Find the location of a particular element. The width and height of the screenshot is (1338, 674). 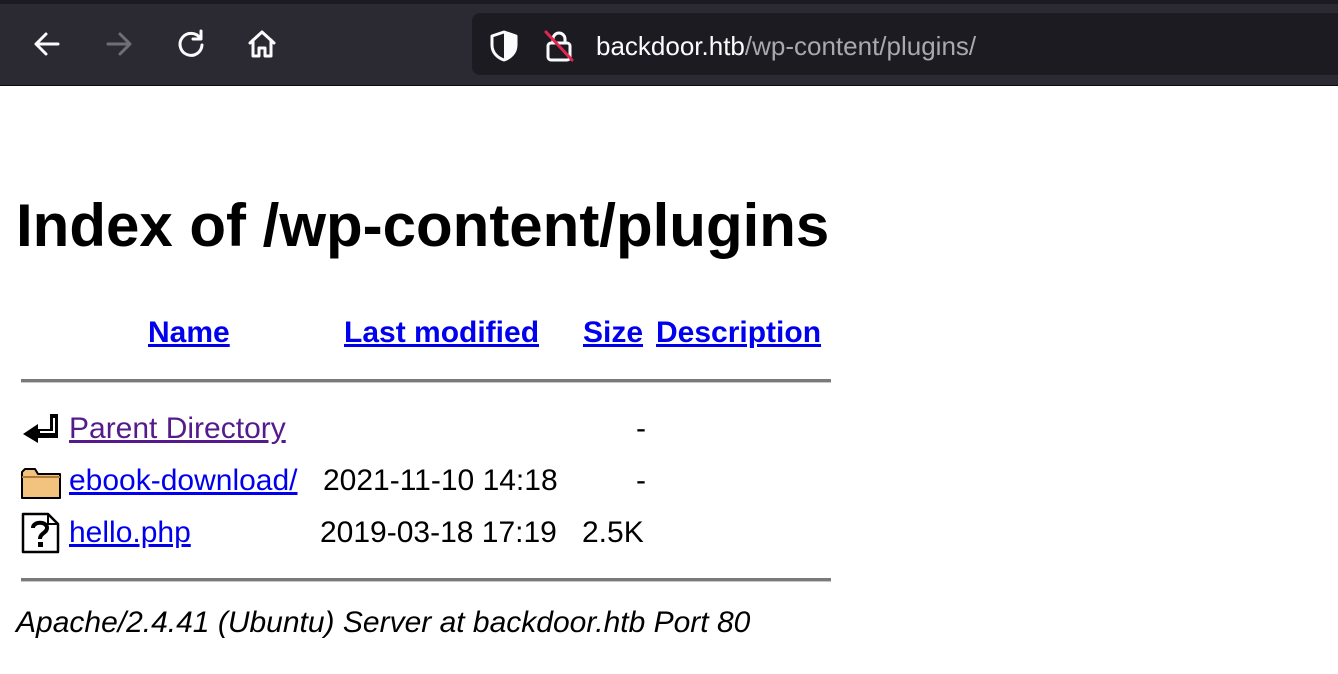

insecure-lock-icon is located at coordinates (559, 46).